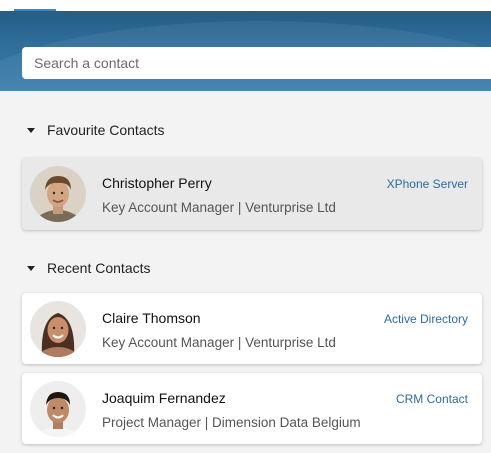  What do you see at coordinates (157, 183) in the screenshot?
I see `contact-name: Christopher Perry` at bounding box center [157, 183].